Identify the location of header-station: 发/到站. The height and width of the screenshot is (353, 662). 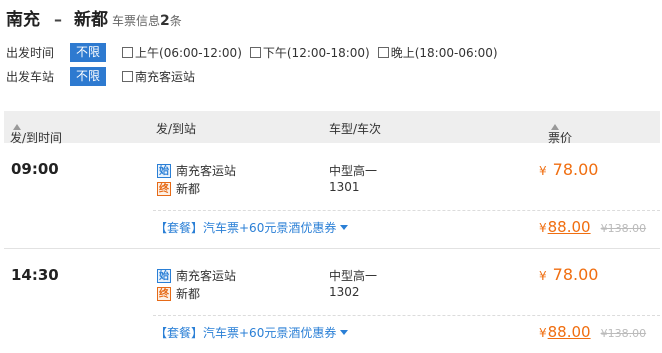
(176, 129).